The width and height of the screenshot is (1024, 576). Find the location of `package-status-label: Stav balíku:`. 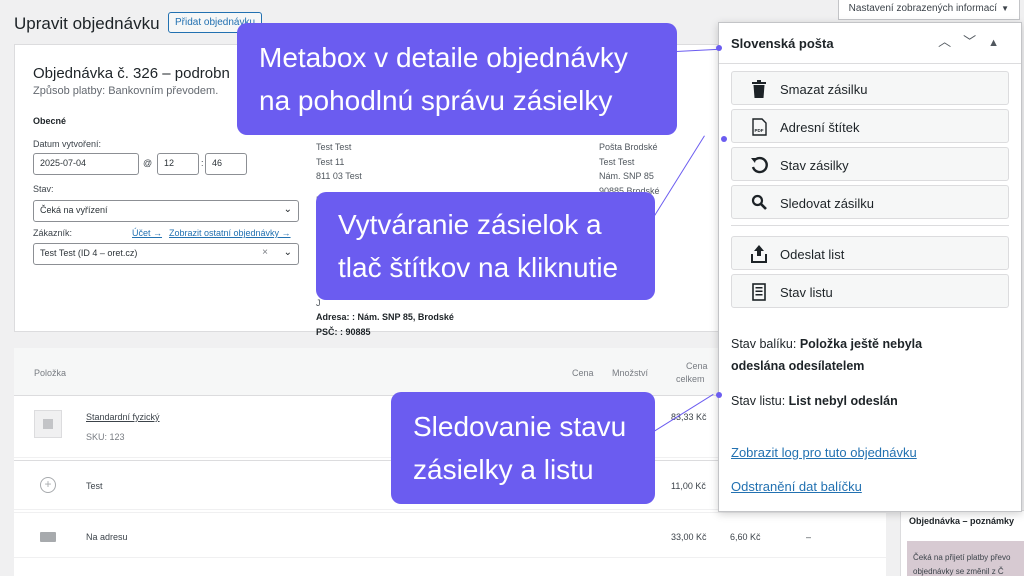

package-status-label: Stav balíku: is located at coordinates (764, 344).